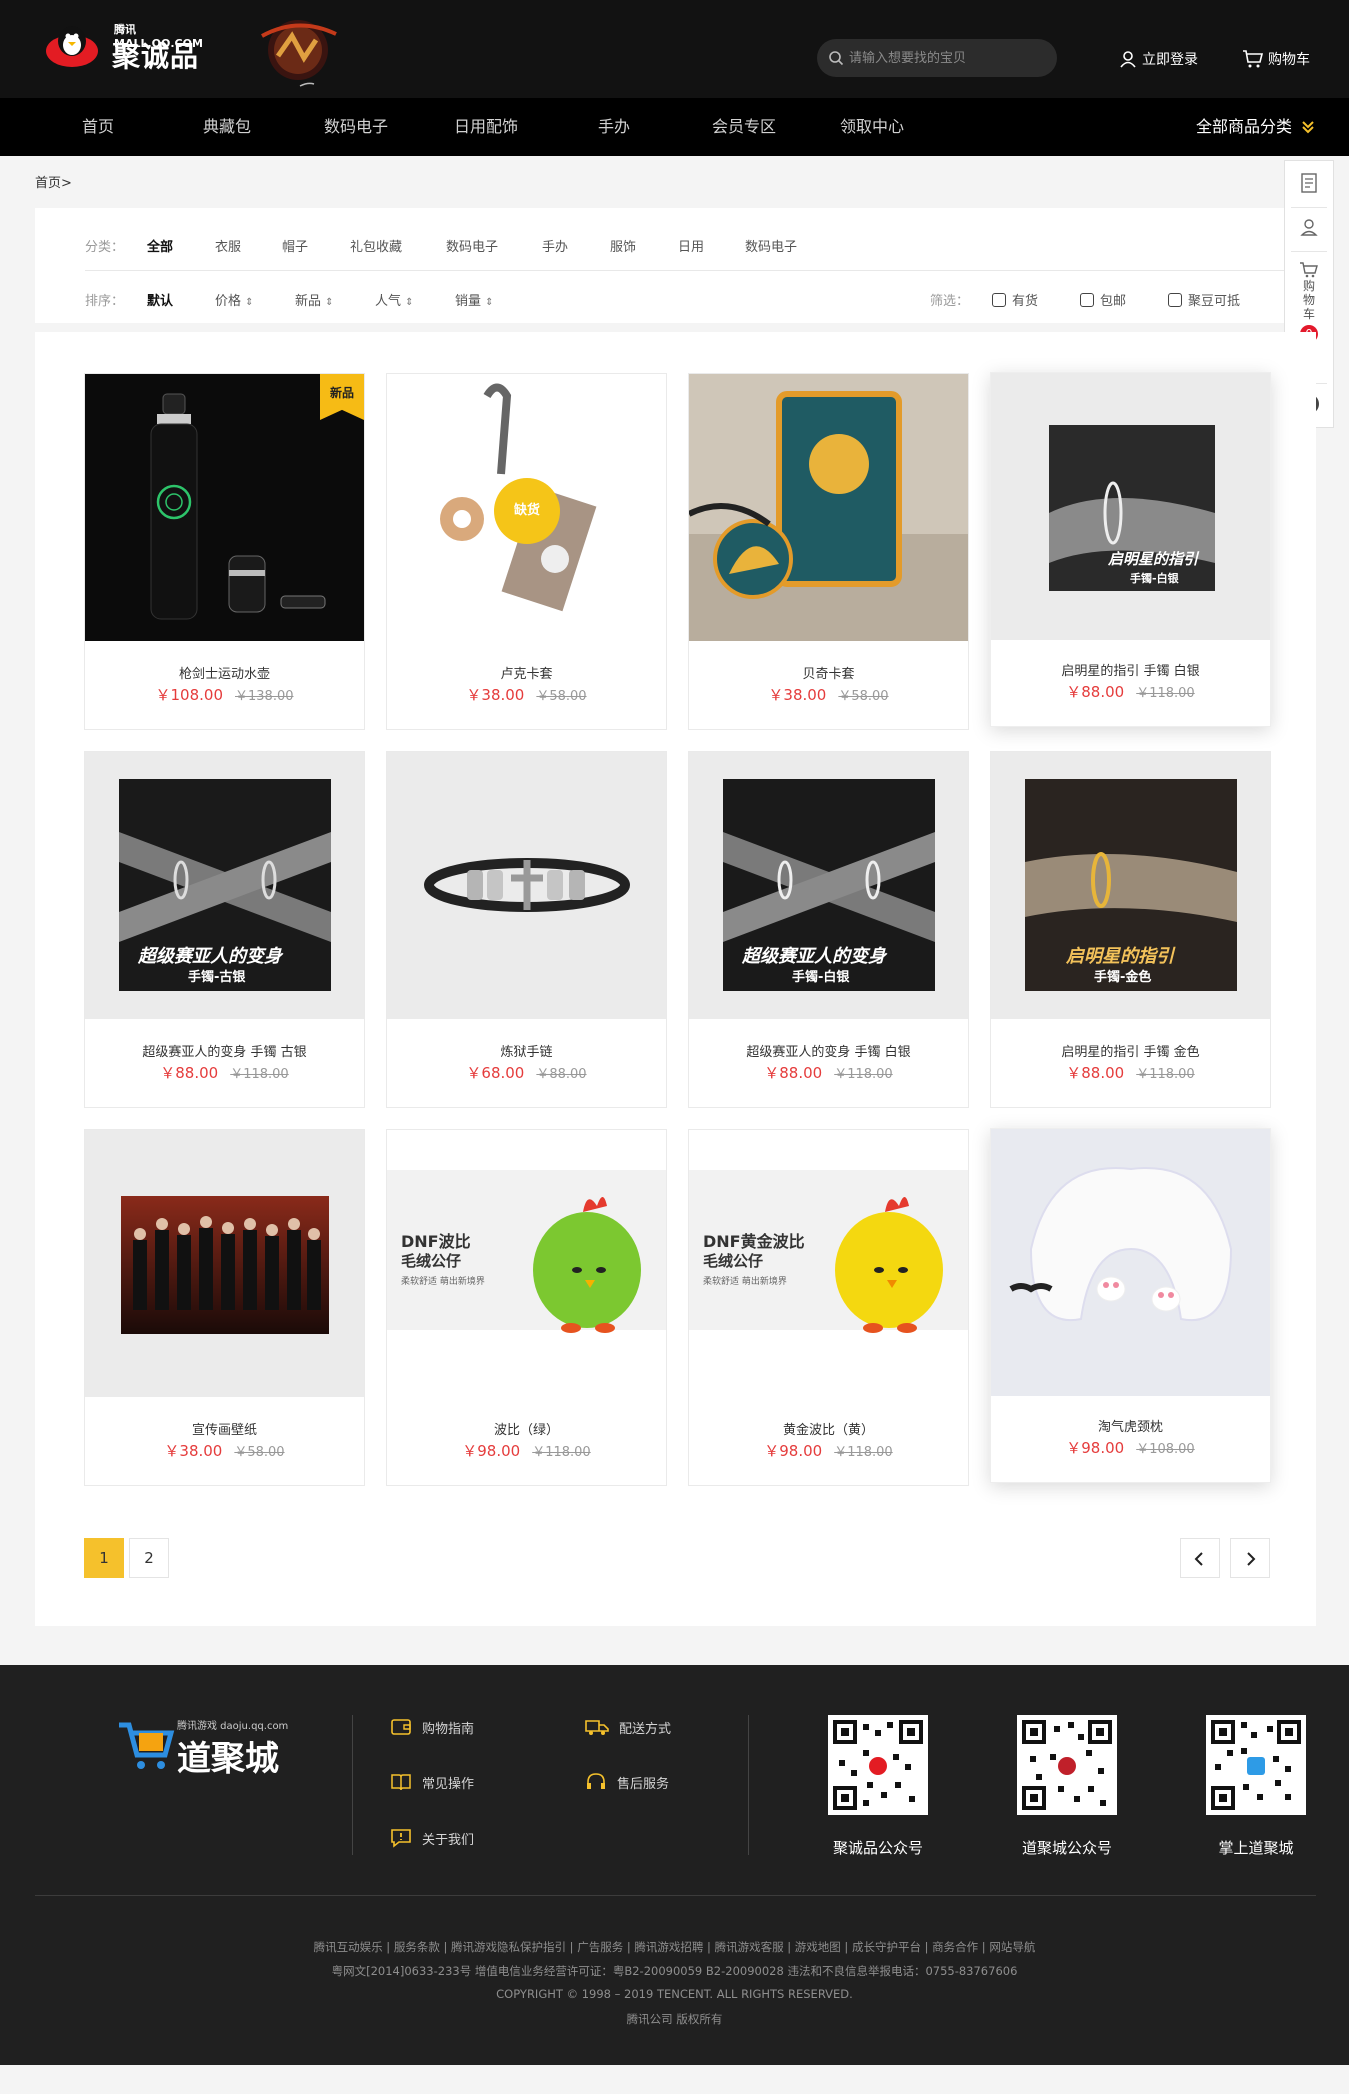 The image size is (1349, 2094). What do you see at coordinates (614, 127) in the screenshot?
I see `nav-item-figures: 手办` at bounding box center [614, 127].